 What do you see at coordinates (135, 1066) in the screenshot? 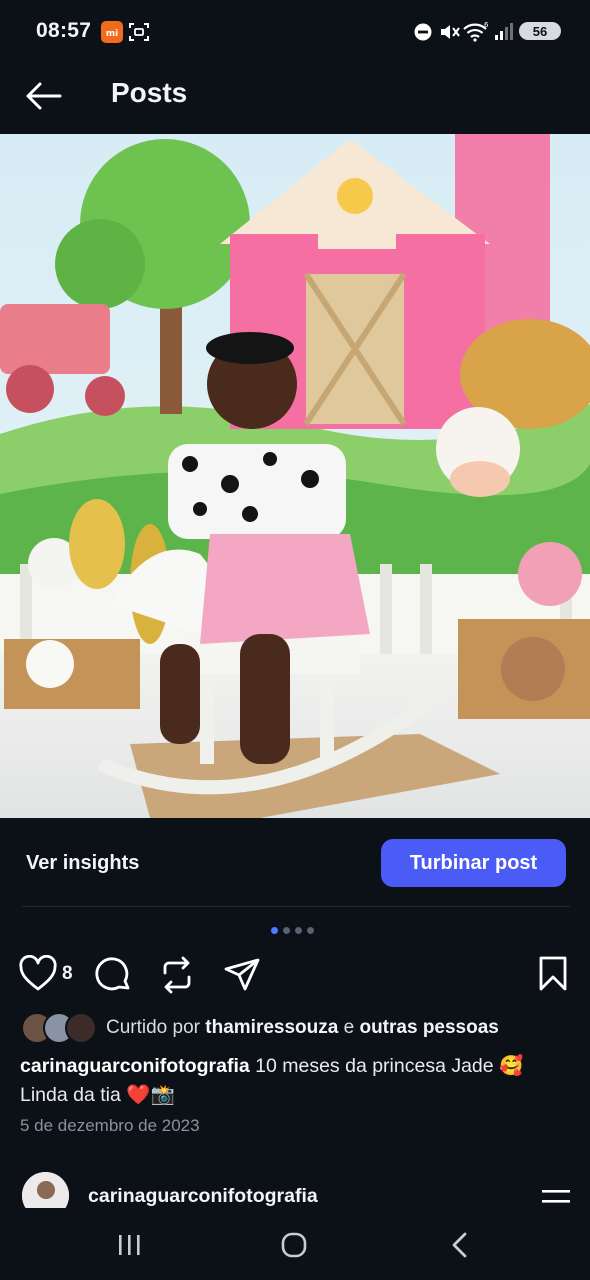
I see `caption-username: carinaguarconifotografia` at bounding box center [135, 1066].